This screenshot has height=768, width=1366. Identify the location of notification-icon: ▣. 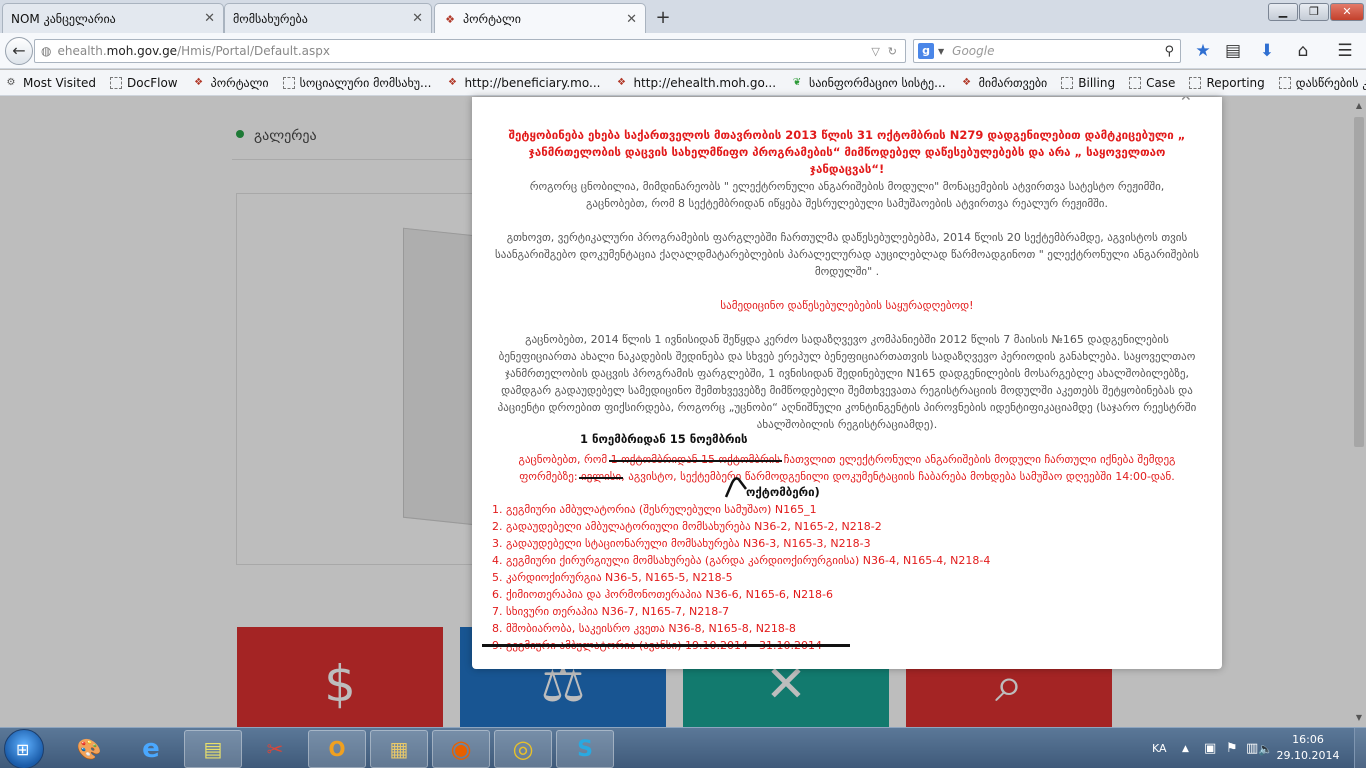
(1210, 748).